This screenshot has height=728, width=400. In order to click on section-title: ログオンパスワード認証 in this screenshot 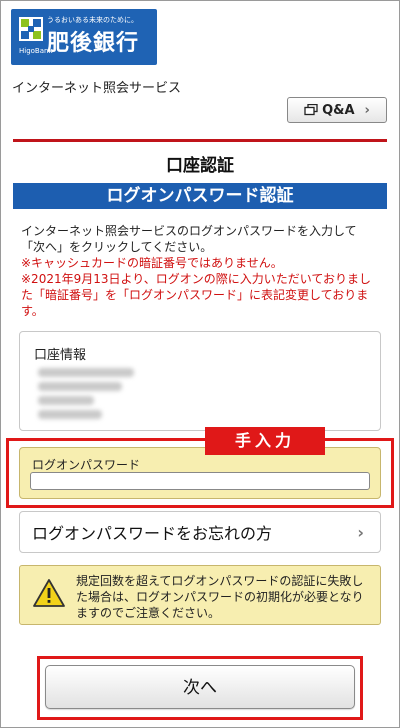, I will do `click(200, 196)`.